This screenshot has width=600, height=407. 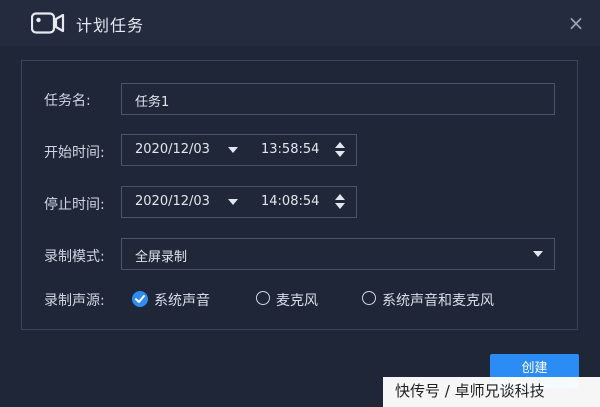 I want to click on radio-system-sound: 系统声音, so click(x=177, y=299).